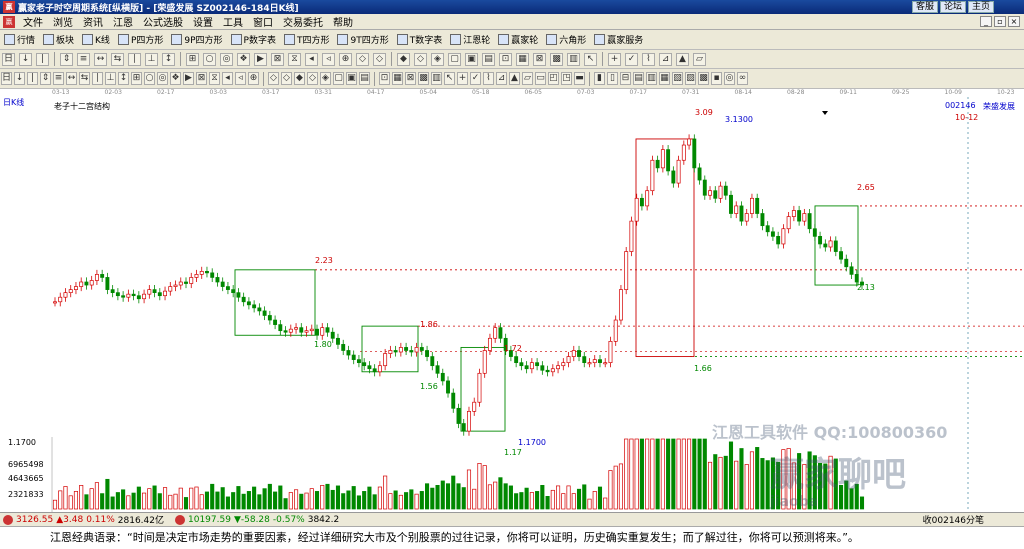 This screenshot has height=549, width=1024. What do you see at coordinates (1000, 21) in the screenshot?
I see `restore-icon: ▫` at bounding box center [1000, 21].